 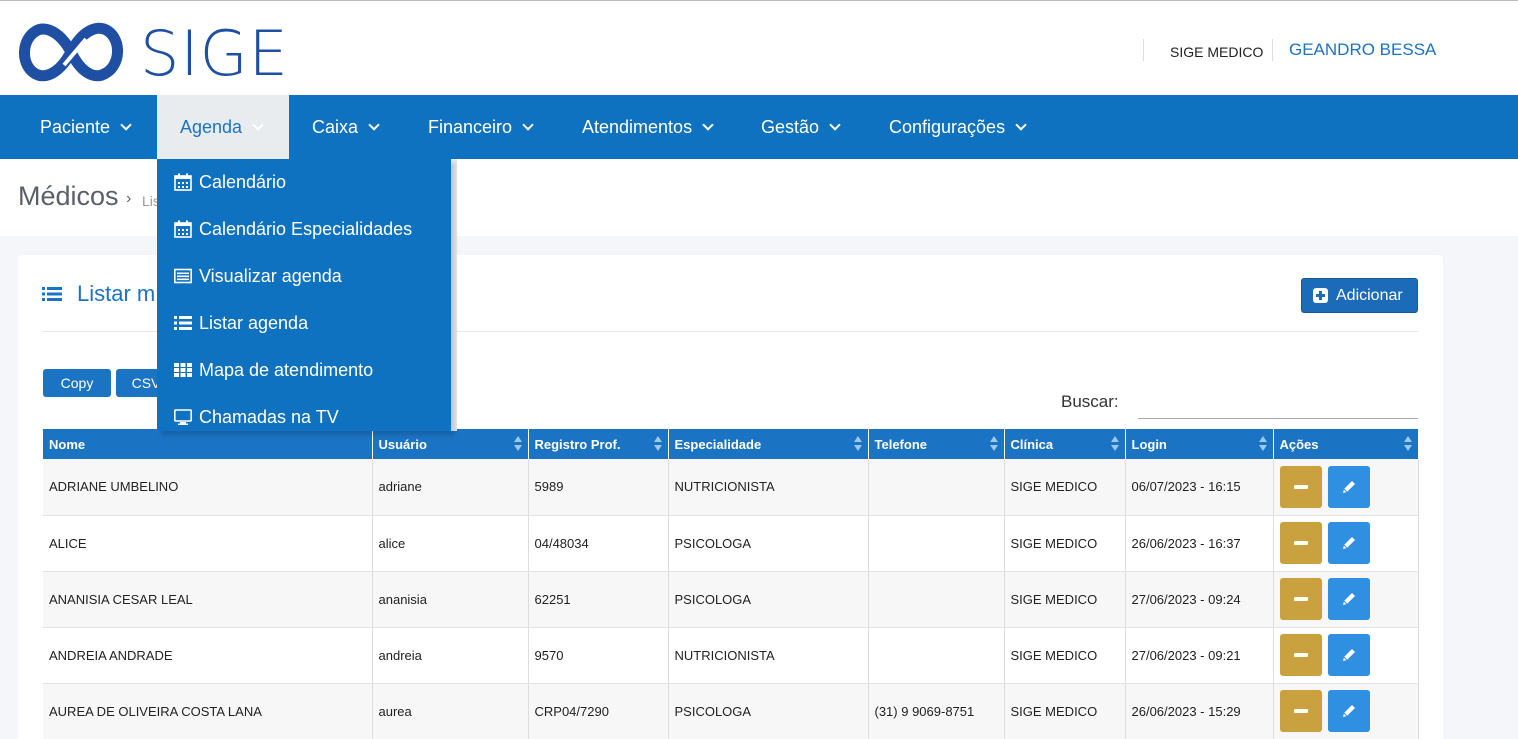 What do you see at coordinates (1199, 543) in the screenshot?
I see `cell-login: 26/06/2023 - 16:37` at bounding box center [1199, 543].